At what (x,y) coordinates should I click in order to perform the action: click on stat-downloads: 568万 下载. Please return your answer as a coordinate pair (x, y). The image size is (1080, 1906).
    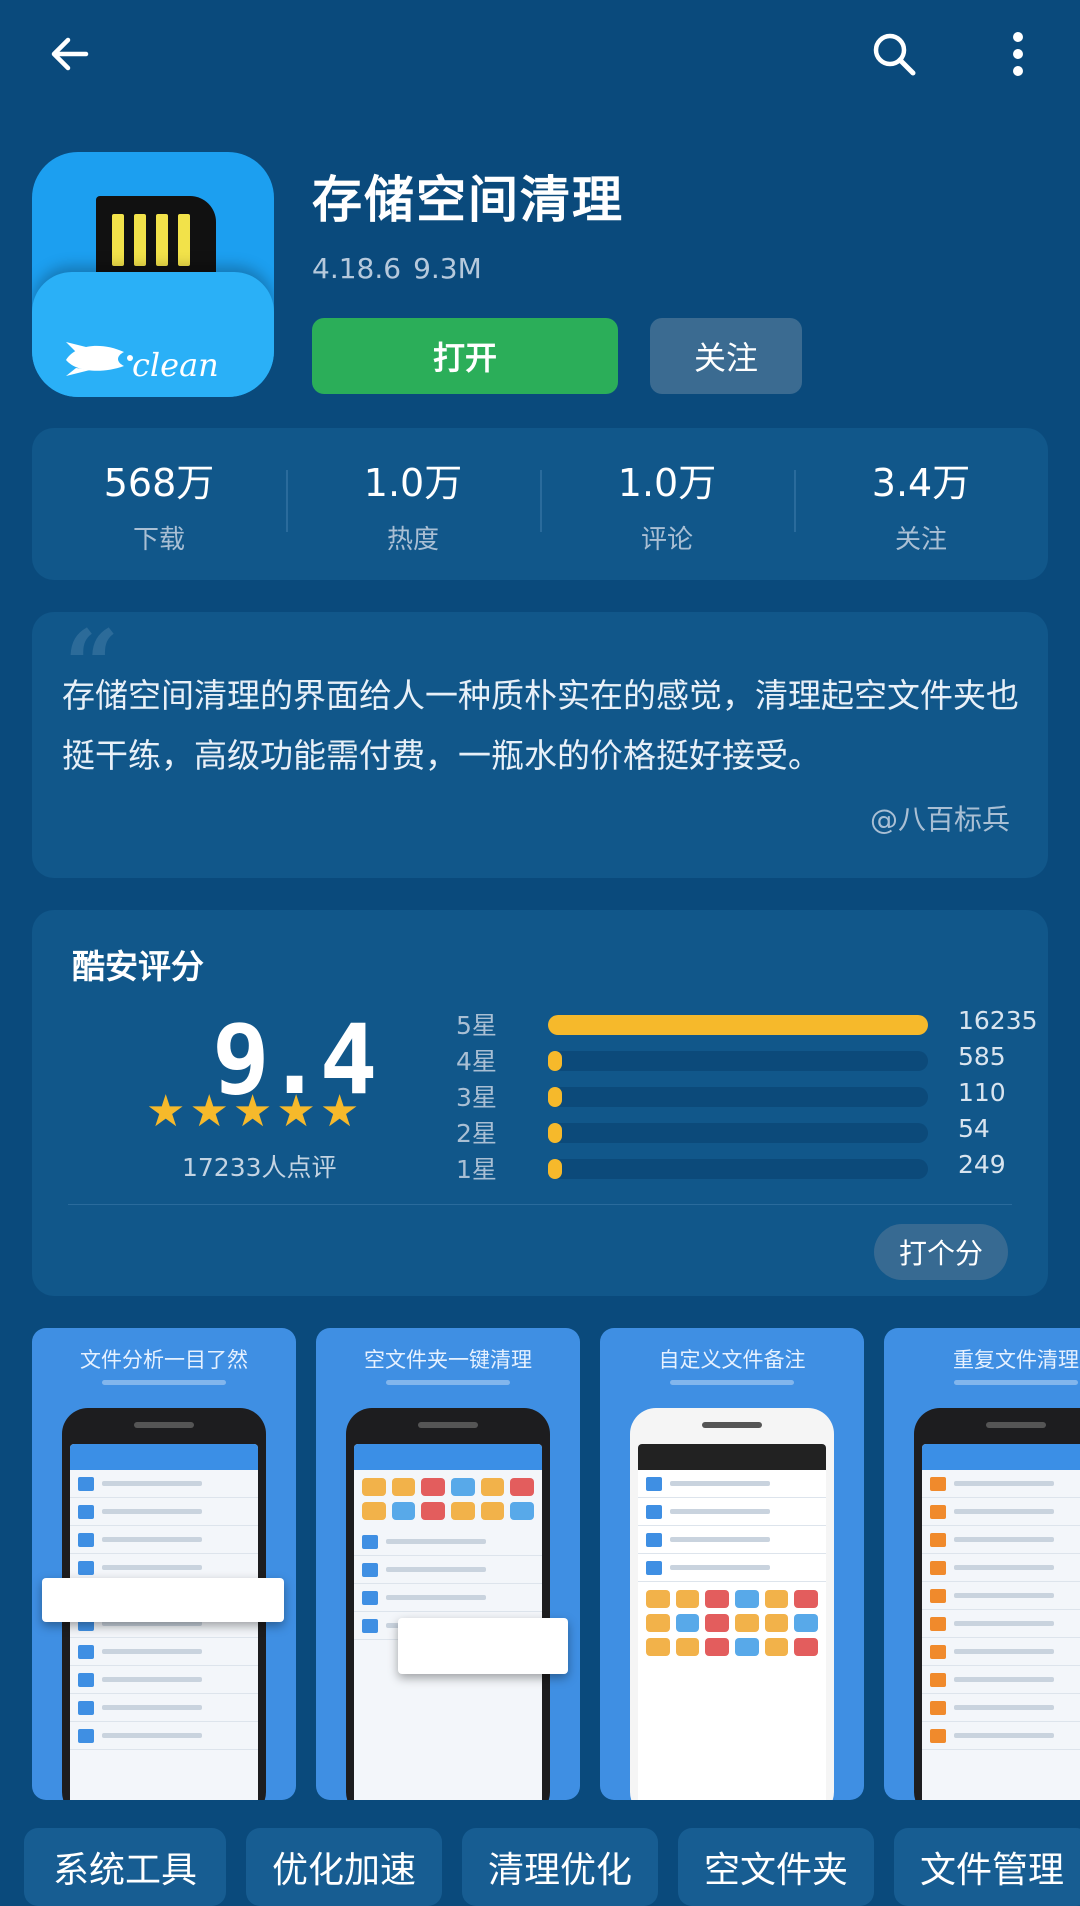
    Looking at the image, I should click on (159, 504).